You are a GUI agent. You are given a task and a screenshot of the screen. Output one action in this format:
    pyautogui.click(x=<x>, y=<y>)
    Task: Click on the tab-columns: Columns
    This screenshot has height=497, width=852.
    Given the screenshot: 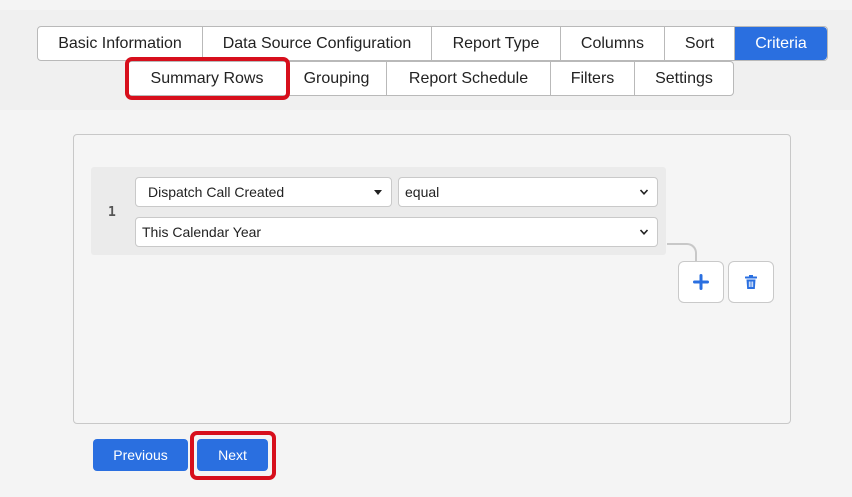 What is the action you would take?
    pyautogui.click(x=613, y=43)
    